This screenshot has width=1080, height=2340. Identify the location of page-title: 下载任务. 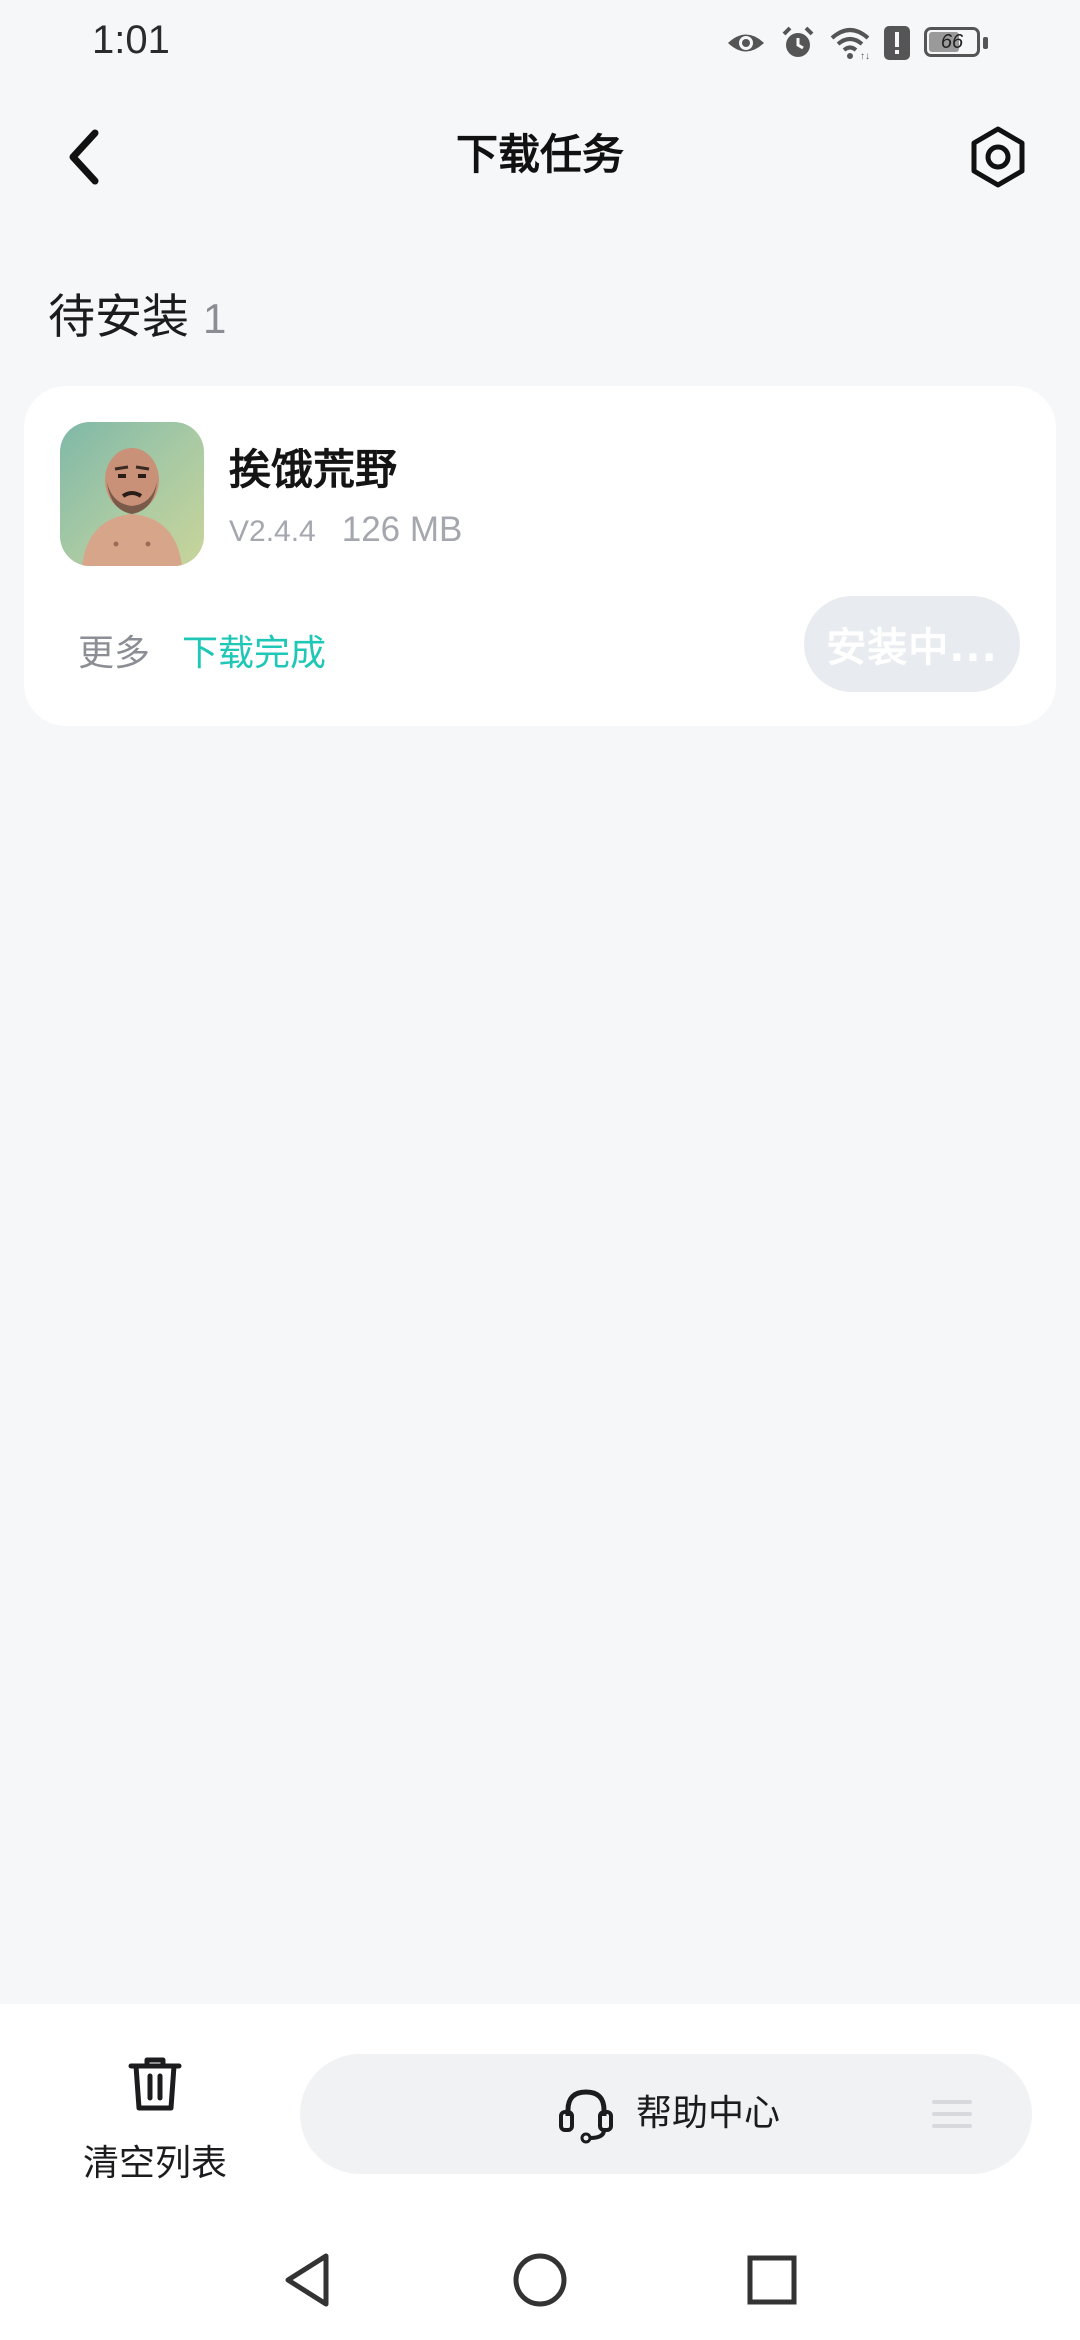
(539, 154).